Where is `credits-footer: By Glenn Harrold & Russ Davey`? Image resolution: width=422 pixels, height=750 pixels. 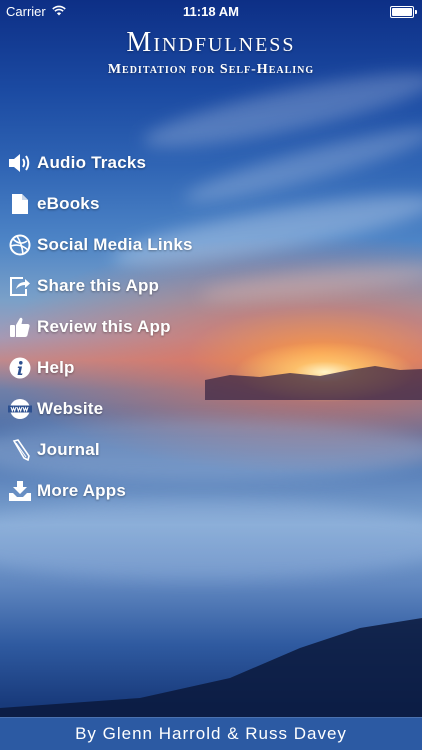
credits-footer: By Glenn Harrold & Russ Davey is located at coordinates (211, 733).